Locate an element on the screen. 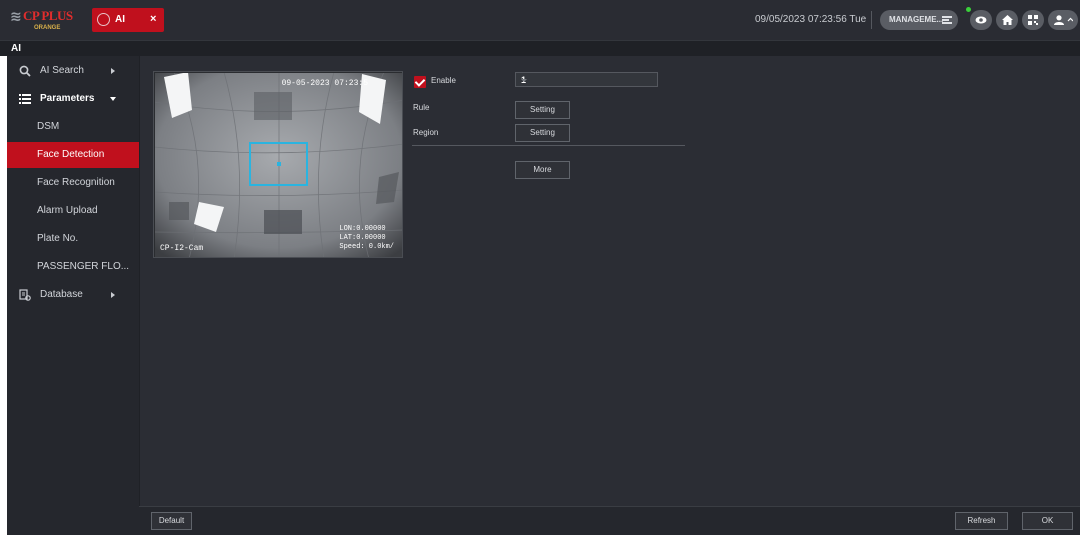  sidebar-item-label: Parameters is located at coordinates (67, 98).